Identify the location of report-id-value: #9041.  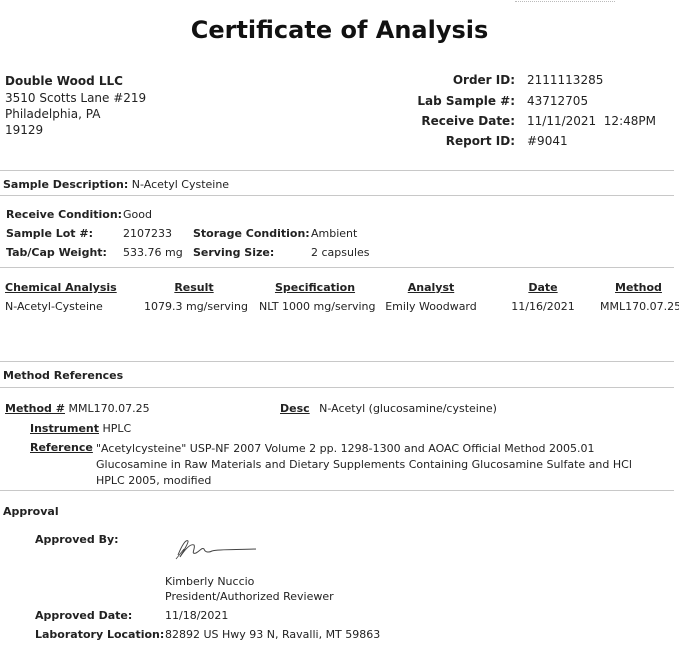
(547, 141).